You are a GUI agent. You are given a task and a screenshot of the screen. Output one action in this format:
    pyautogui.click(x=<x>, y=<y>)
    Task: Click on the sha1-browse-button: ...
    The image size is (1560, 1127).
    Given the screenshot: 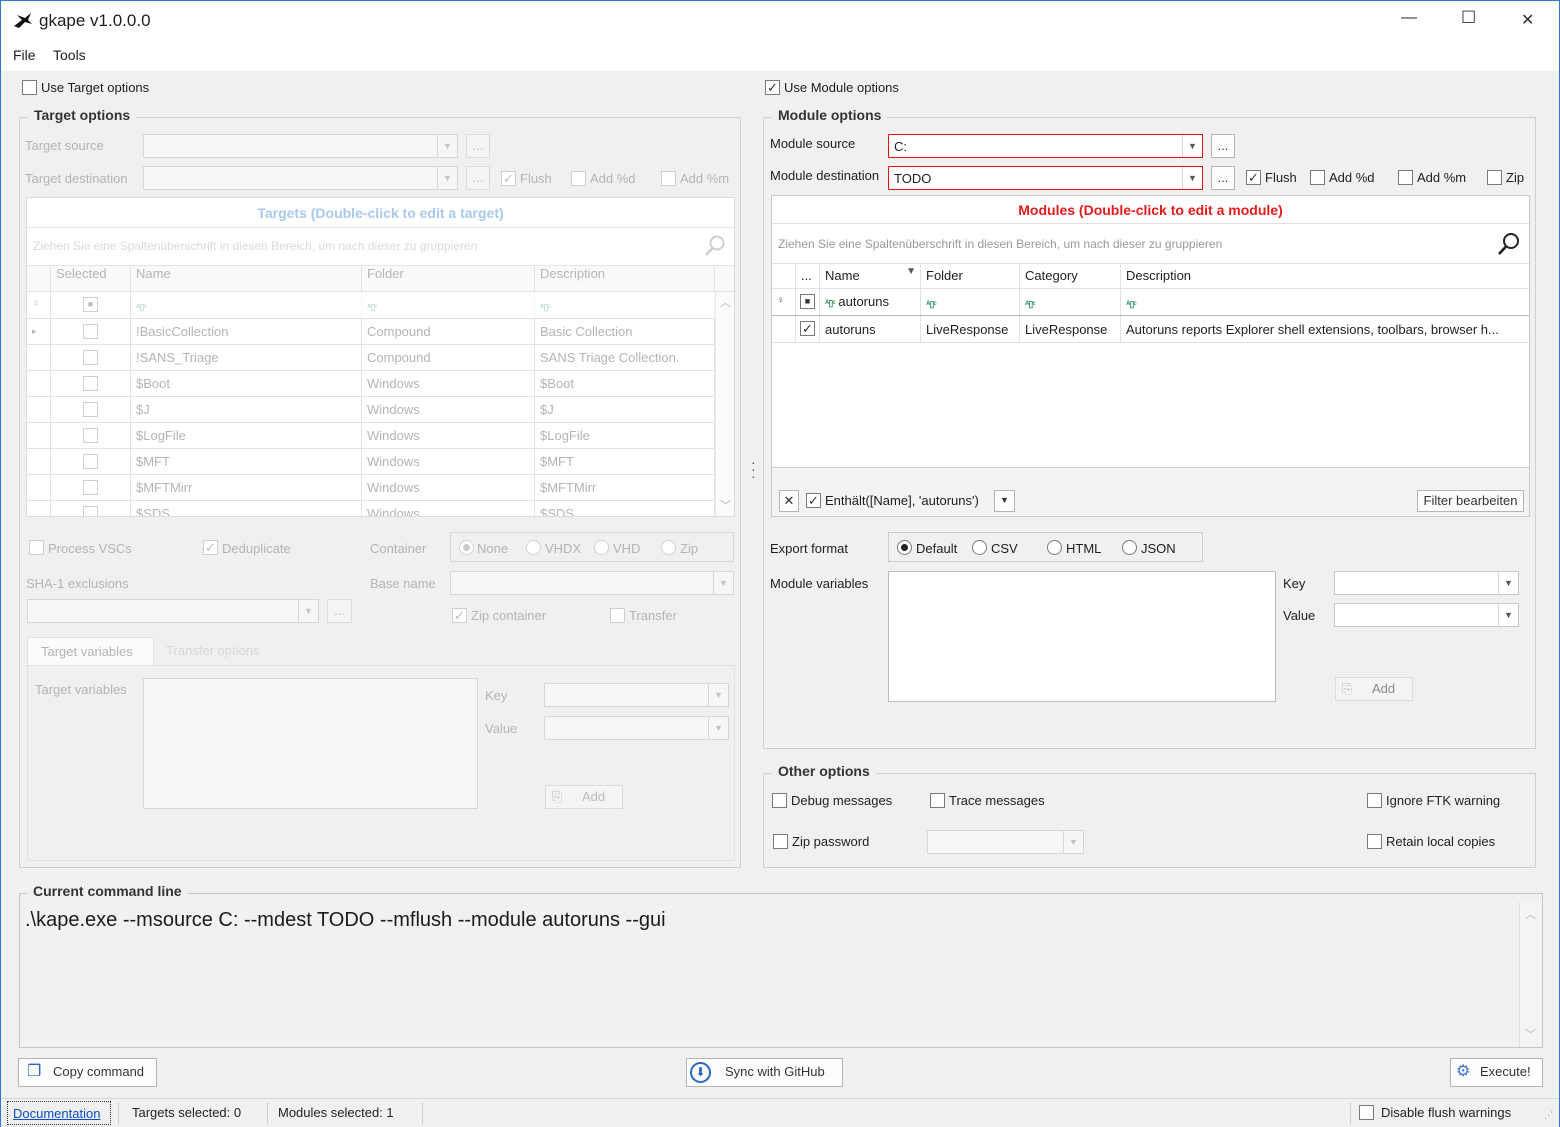 What is the action you would take?
    pyautogui.click(x=339, y=611)
    